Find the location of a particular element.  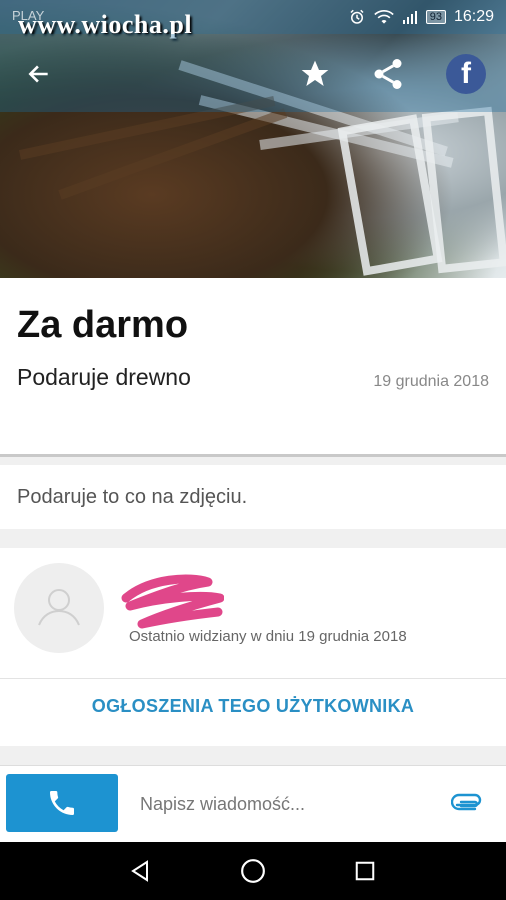

redacted-username-scribble is located at coordinates (172, 601).